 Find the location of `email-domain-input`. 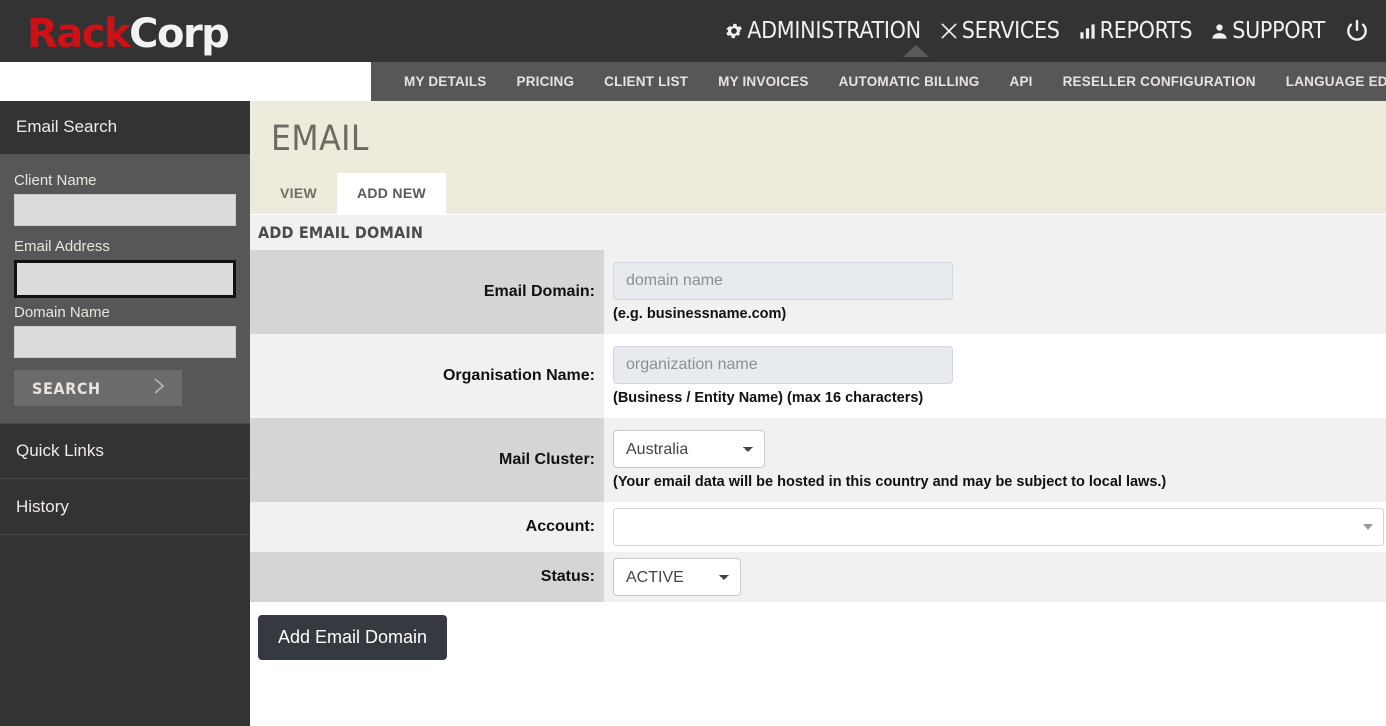

email-domain-input is located at coordinates (783, 281).